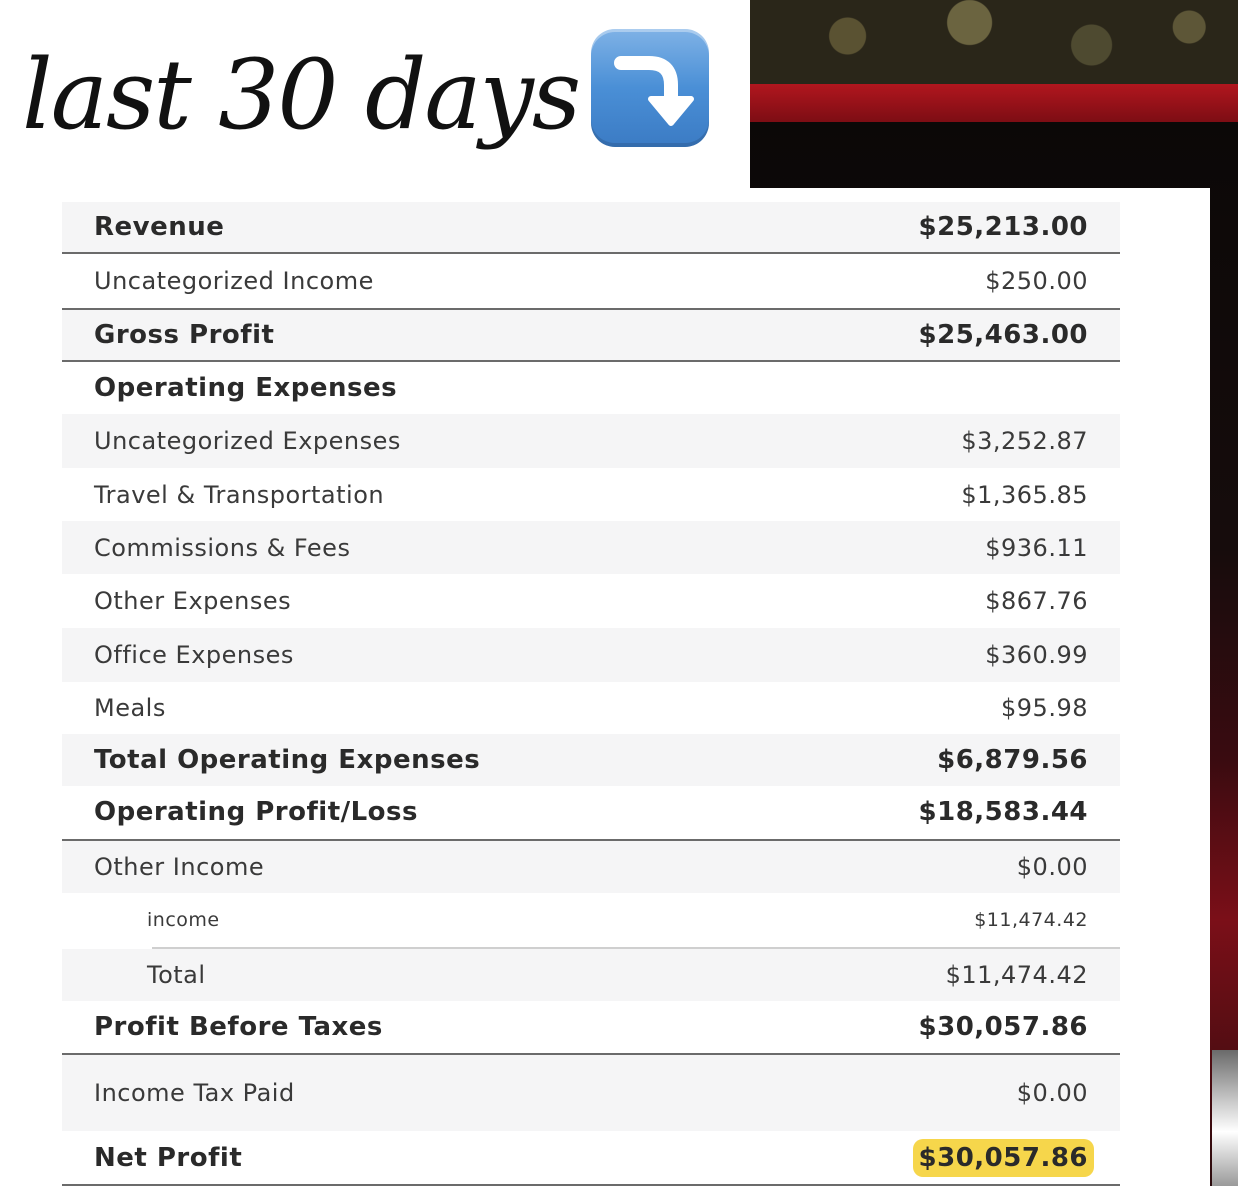  What do you see at coordinates (591, 494) in the screenshot?
I see `expense-row: Travel & Transportation $1,365.85` at bounding box center [591, 494].